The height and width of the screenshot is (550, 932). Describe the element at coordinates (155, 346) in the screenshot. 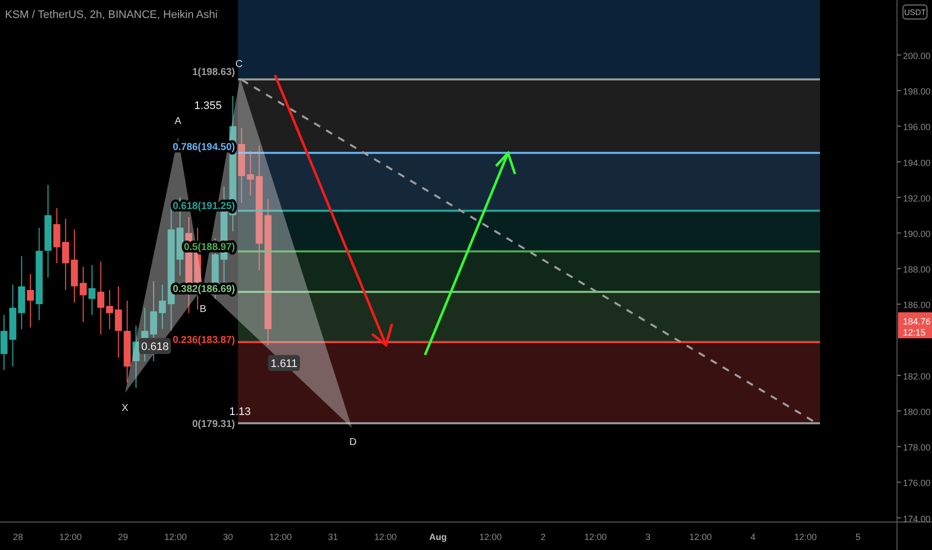

I see `pattern-ratio-badge: 0.618` at that location.